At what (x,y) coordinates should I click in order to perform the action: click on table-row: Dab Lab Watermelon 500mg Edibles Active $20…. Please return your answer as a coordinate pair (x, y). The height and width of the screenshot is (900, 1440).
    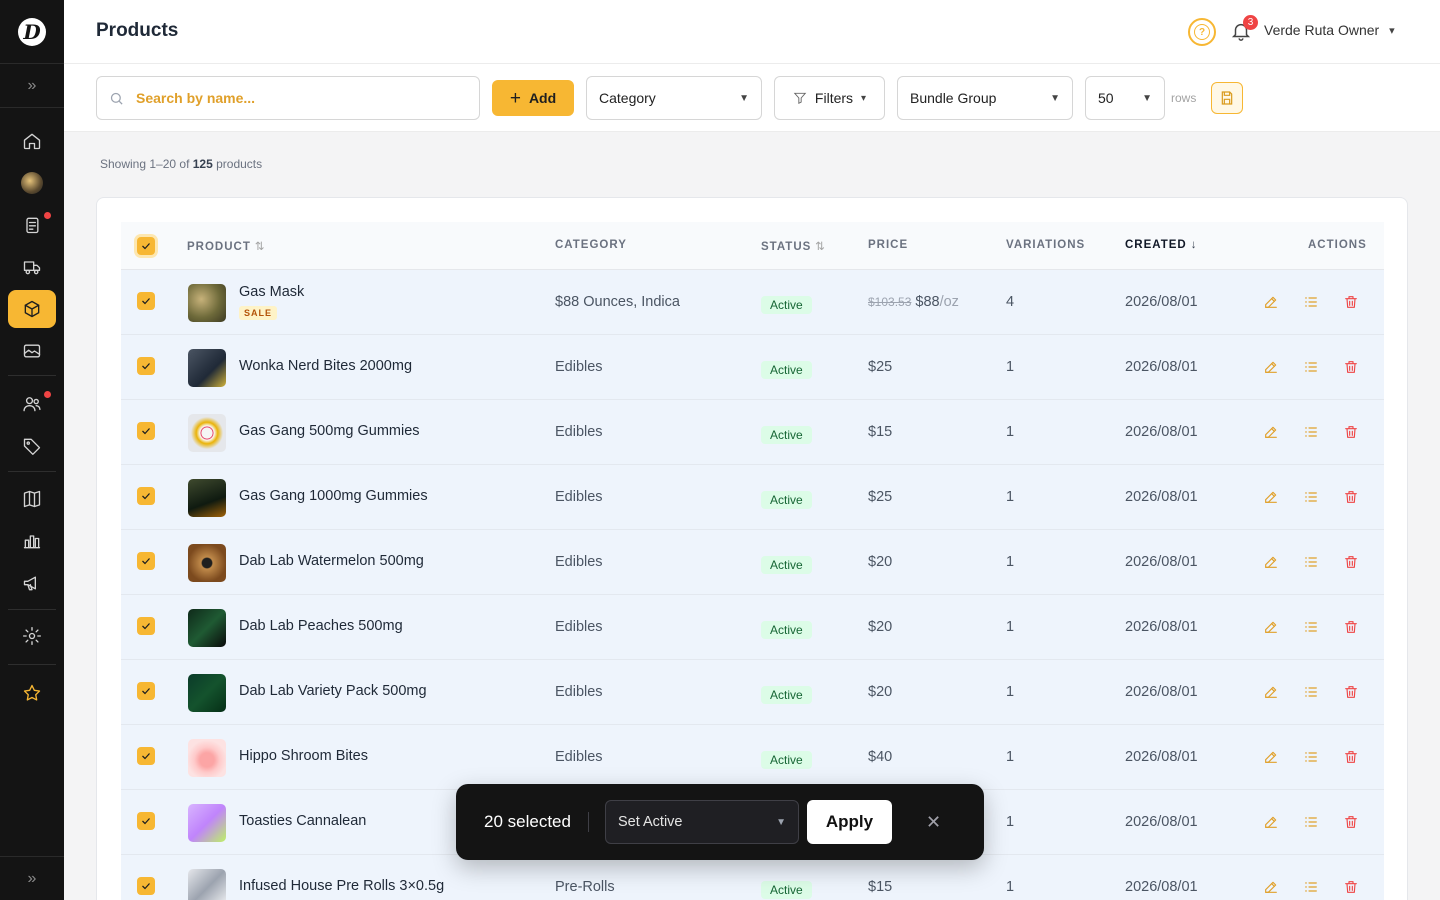
    Looking at the image, I should click on (752, 562).